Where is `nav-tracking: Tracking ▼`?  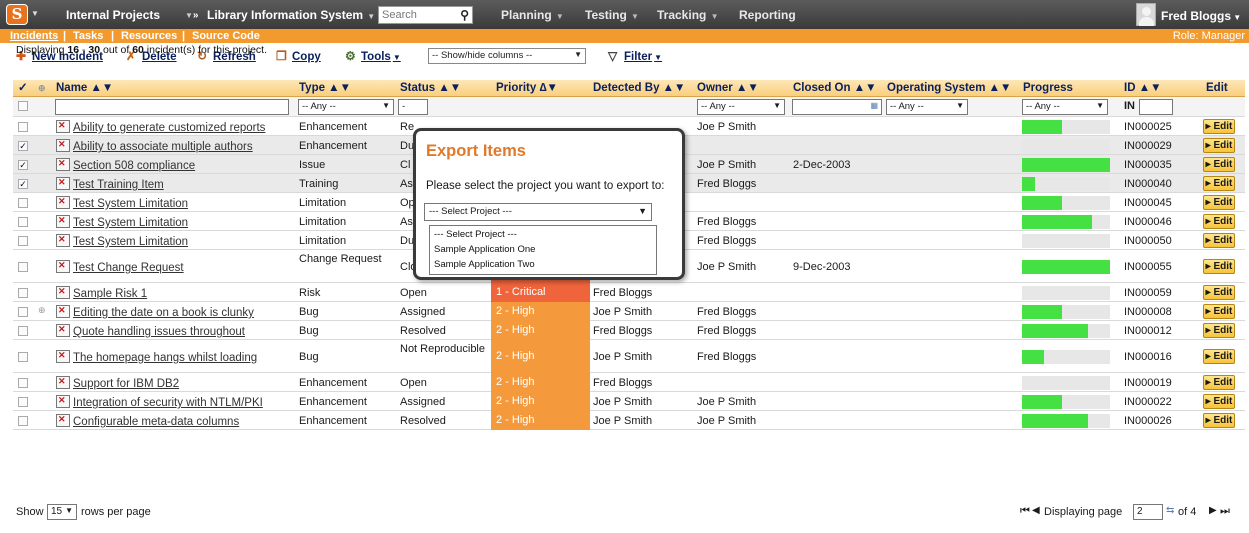
nav-tracking: Tracking ▼ is located at coordinates (688, 15).